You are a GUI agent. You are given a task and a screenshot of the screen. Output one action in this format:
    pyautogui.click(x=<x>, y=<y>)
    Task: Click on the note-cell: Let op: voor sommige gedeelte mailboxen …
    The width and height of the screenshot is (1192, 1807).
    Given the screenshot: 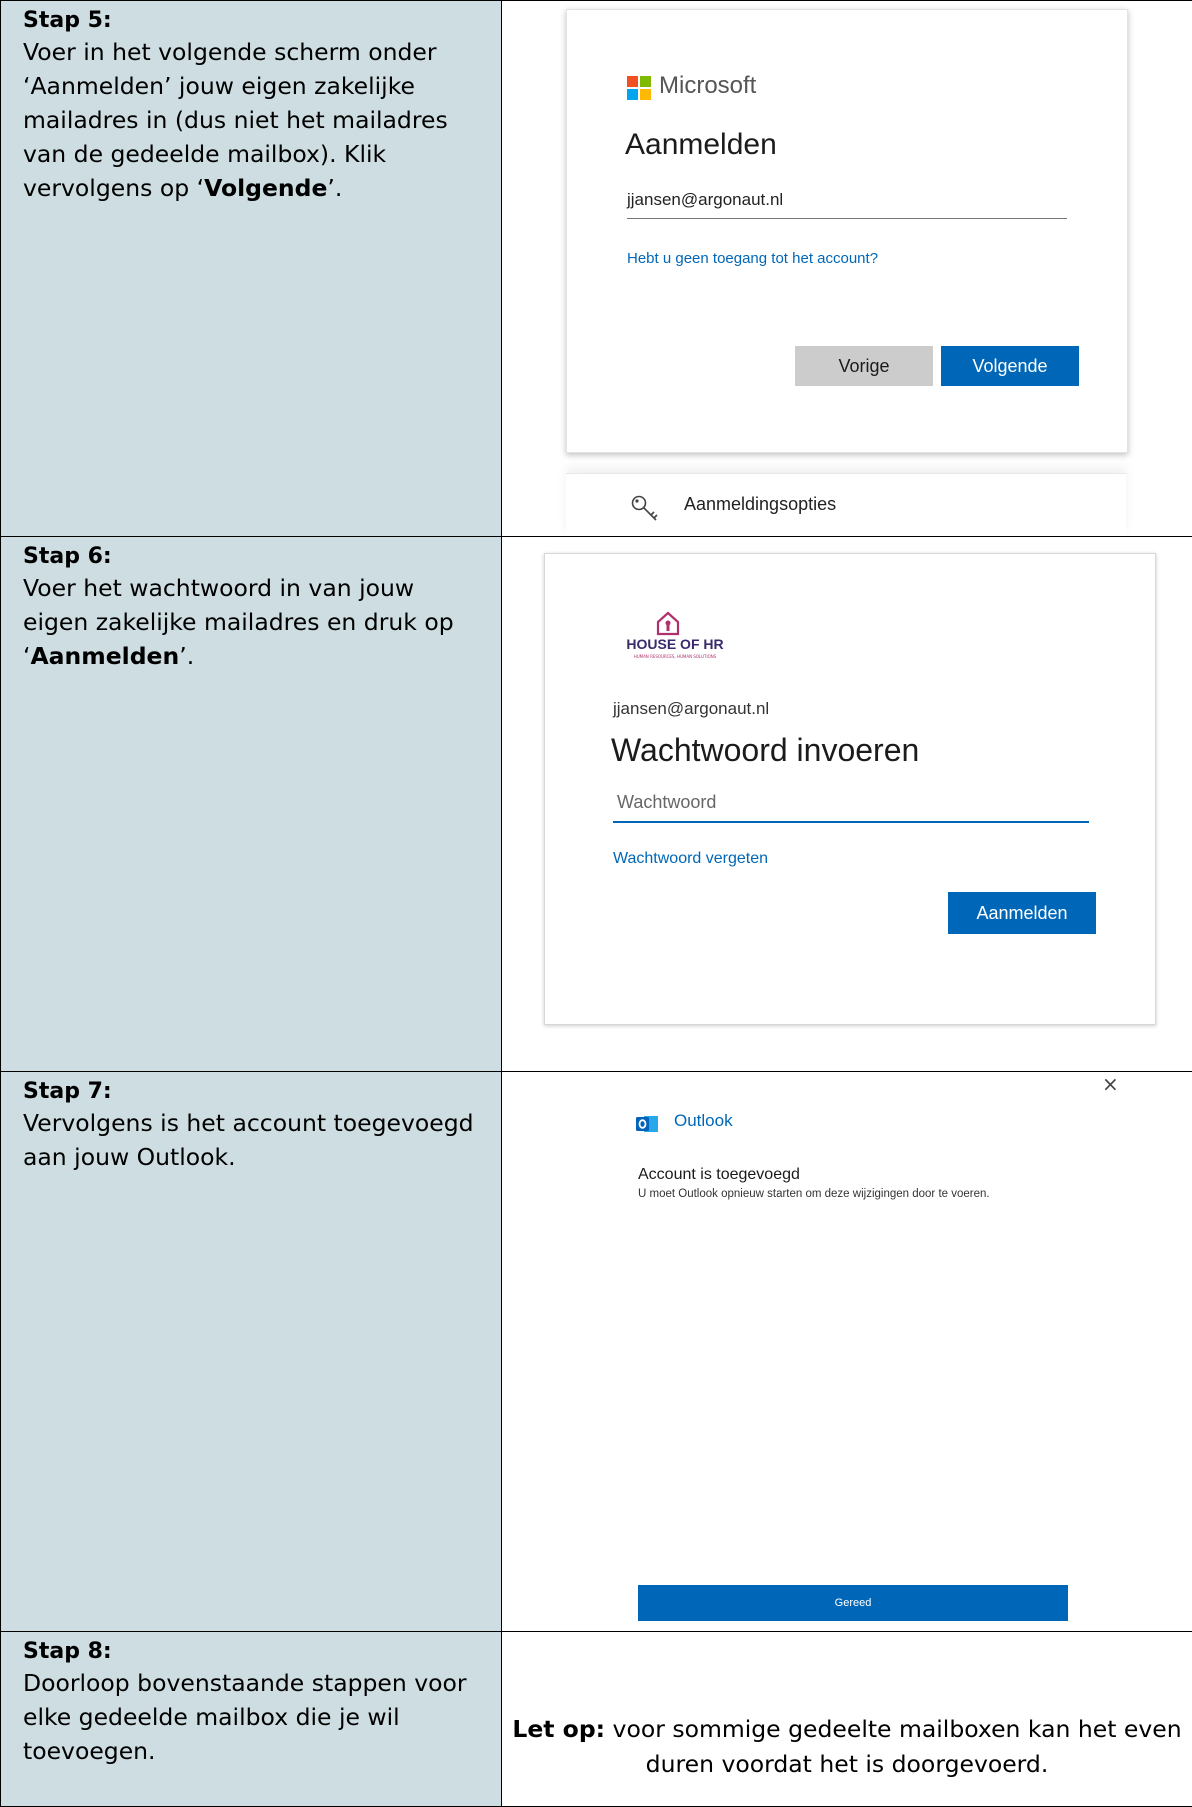 What is the action you would take?
    pyautogui.click(x=847, y=1719)
    